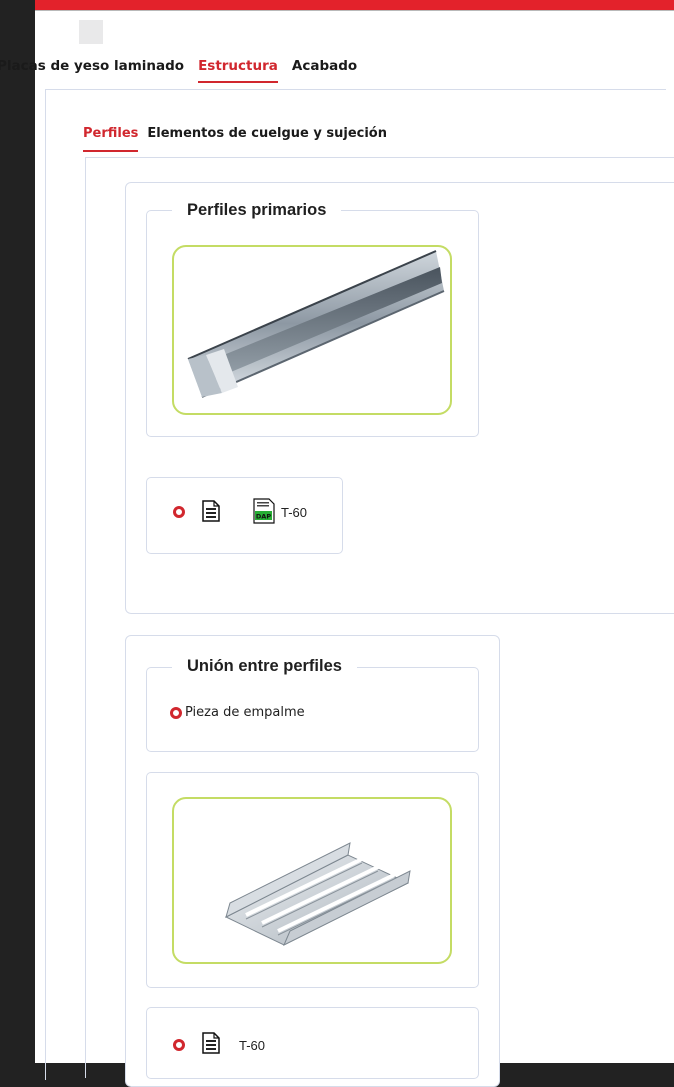  What do you see at coordinates (312, 330) in the screenshot?
I see `perfil-primario-image` at bounding box center [312, 330].